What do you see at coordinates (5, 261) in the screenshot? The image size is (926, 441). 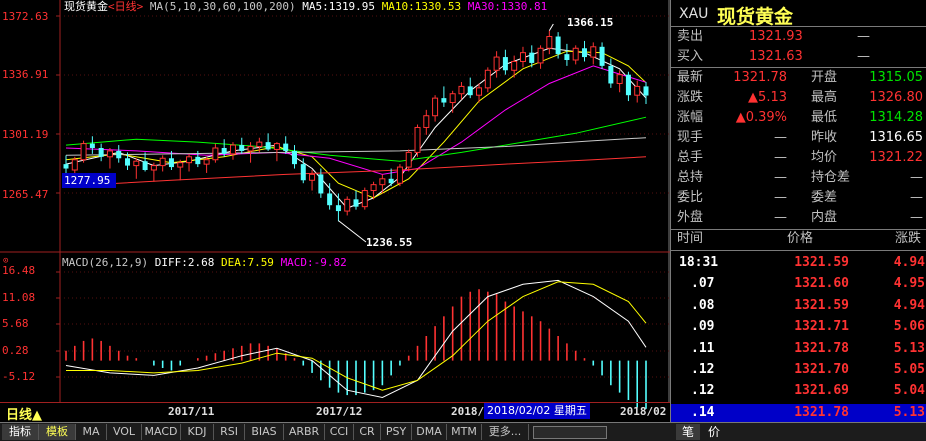 I see `indicator-settings-icon: ⊙` at bounding box center [5, 261].